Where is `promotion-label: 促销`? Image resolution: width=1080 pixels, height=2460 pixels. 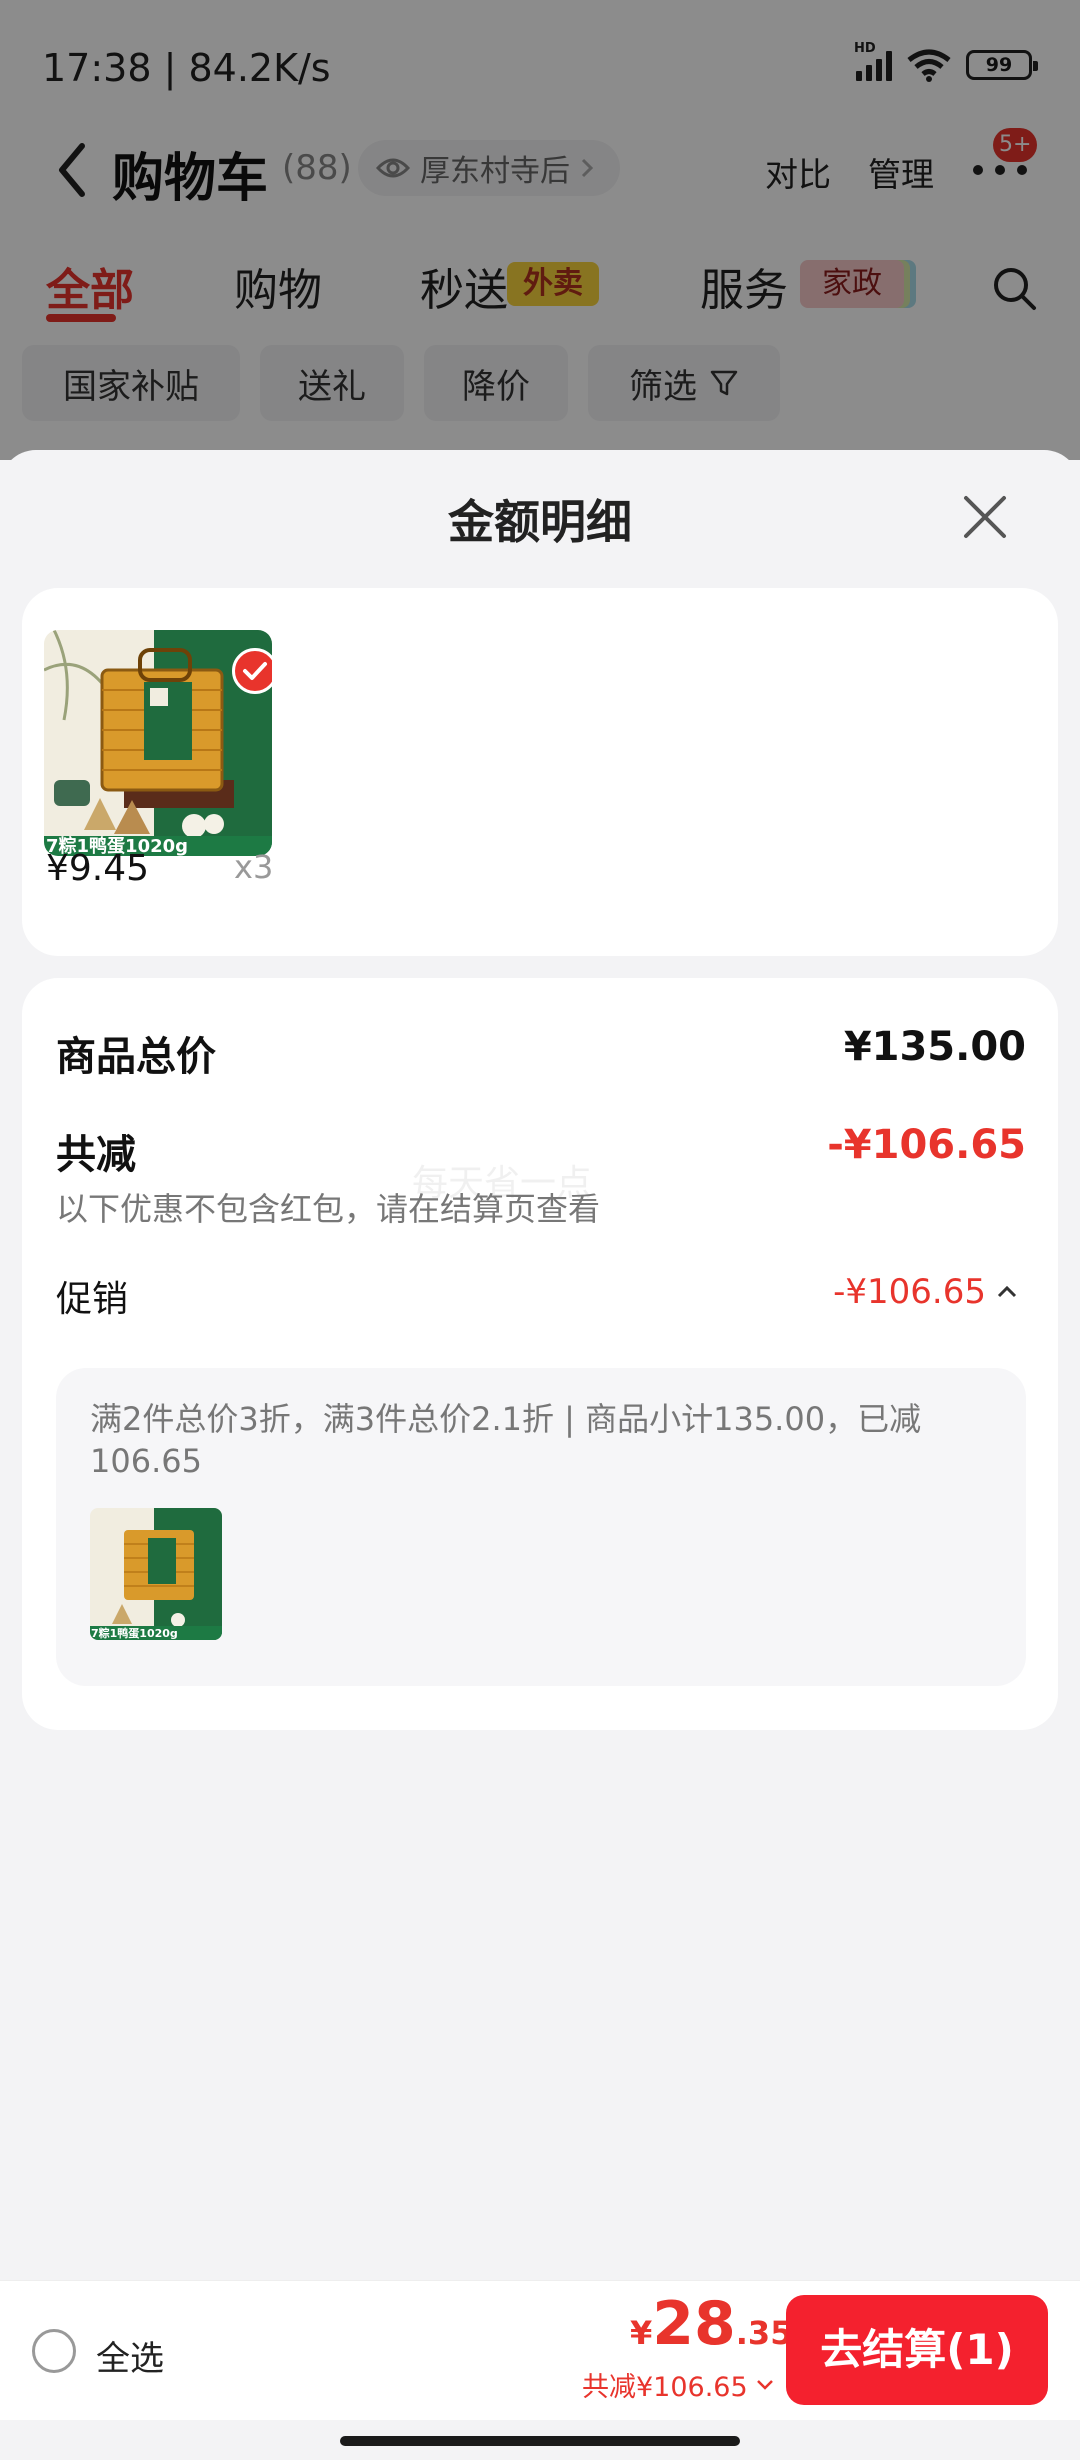 promotion-label: 促销 is located at coordinates (92, 1299).